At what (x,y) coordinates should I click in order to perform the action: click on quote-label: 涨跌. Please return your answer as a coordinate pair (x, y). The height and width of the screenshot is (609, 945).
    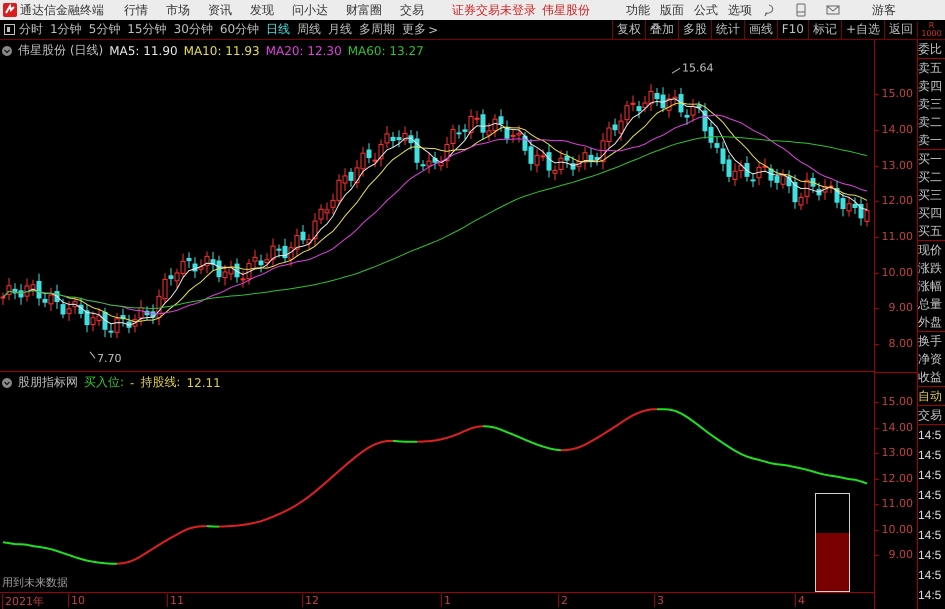
    Looking at the image, I should click on (930, 268).